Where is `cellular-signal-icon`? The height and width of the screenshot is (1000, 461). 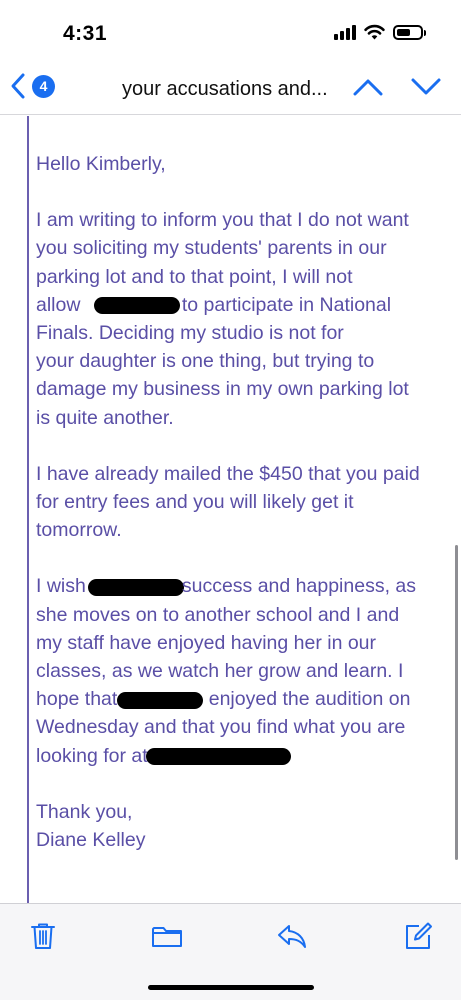 cellular-signal-icon is located at coordinates (345, 32).